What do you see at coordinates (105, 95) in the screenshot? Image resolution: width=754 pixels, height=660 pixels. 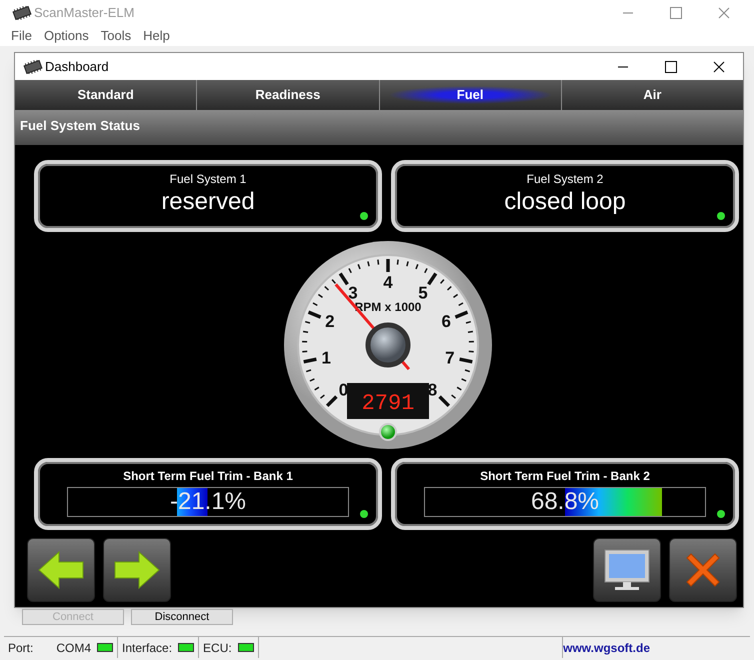 I see `tab: Standard` at bounding box center [105, 95].